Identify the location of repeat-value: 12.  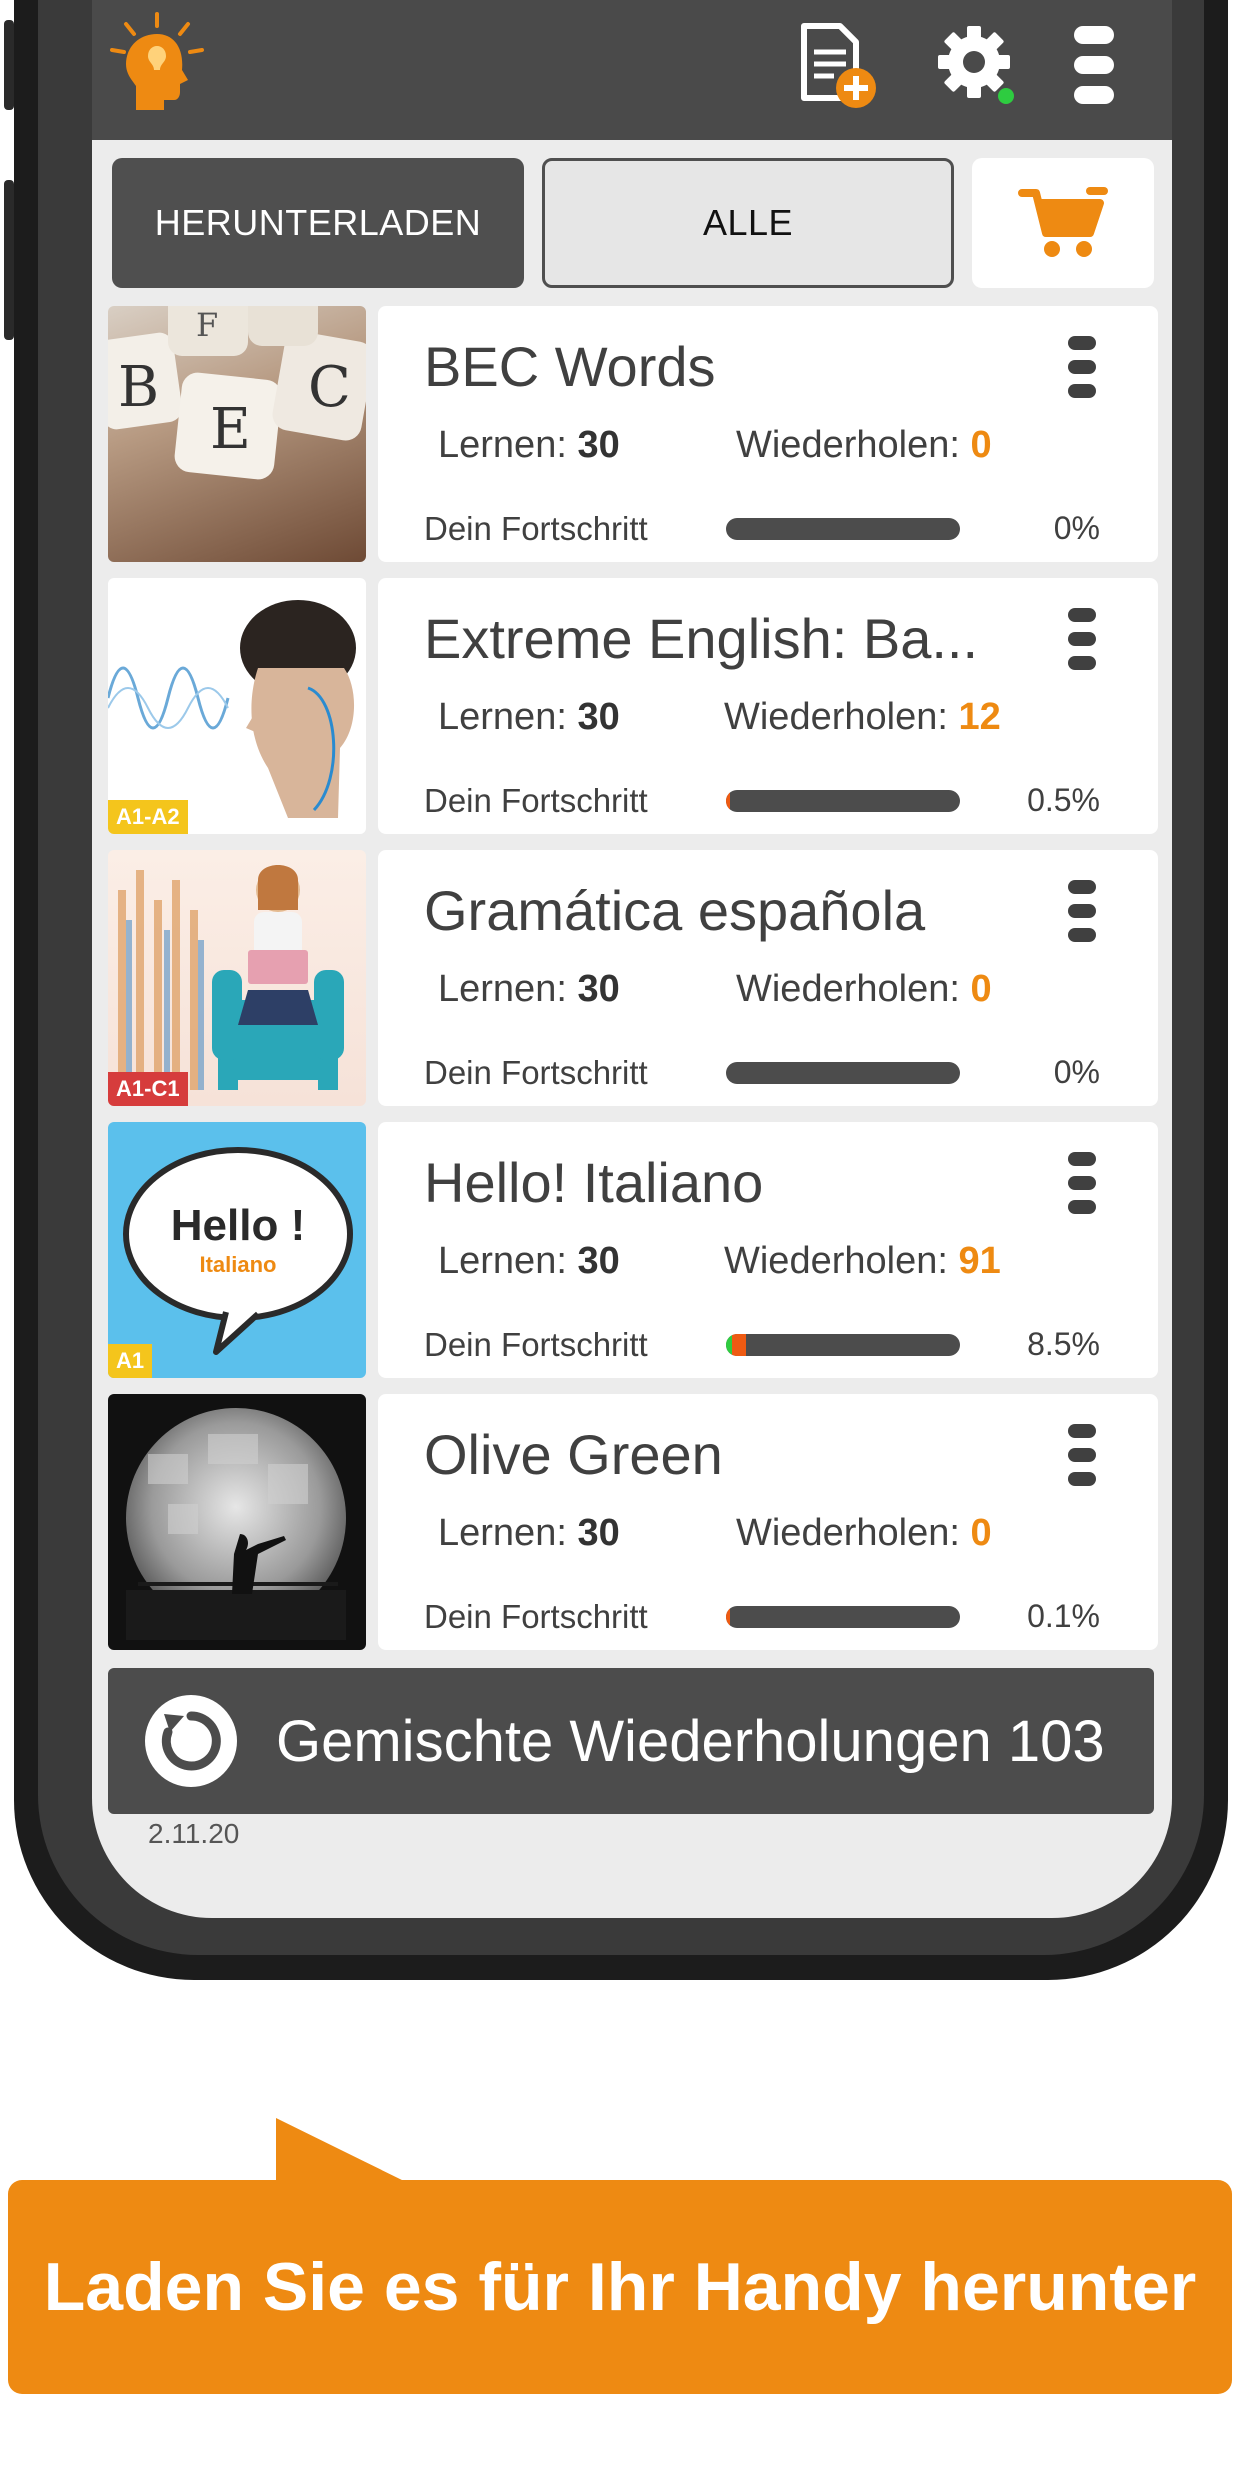
(979, 717).